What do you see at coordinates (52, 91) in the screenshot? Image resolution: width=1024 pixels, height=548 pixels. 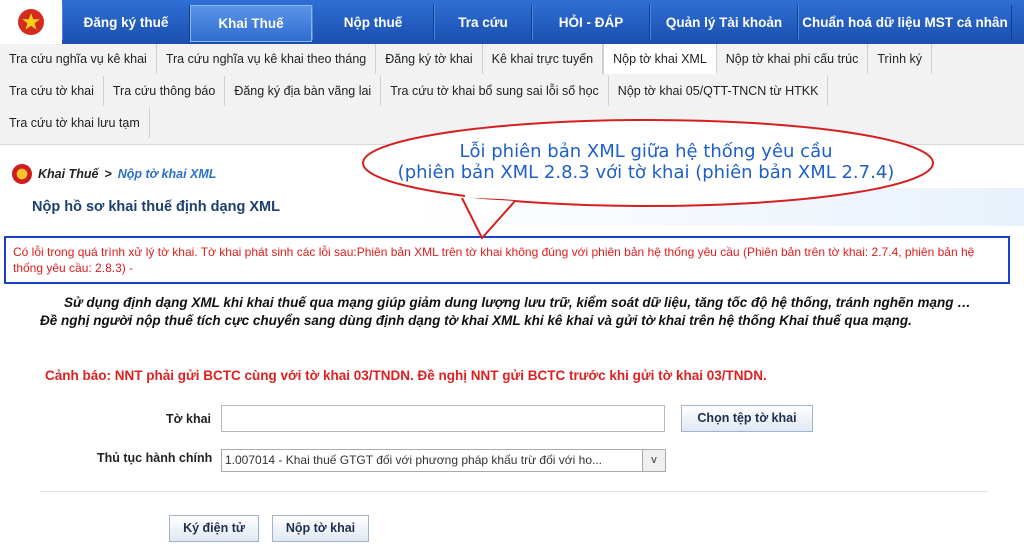 I see `subnav-tra-cuu-to-khai: Tra cứu tờ khai` at bounding box center [52, 91].